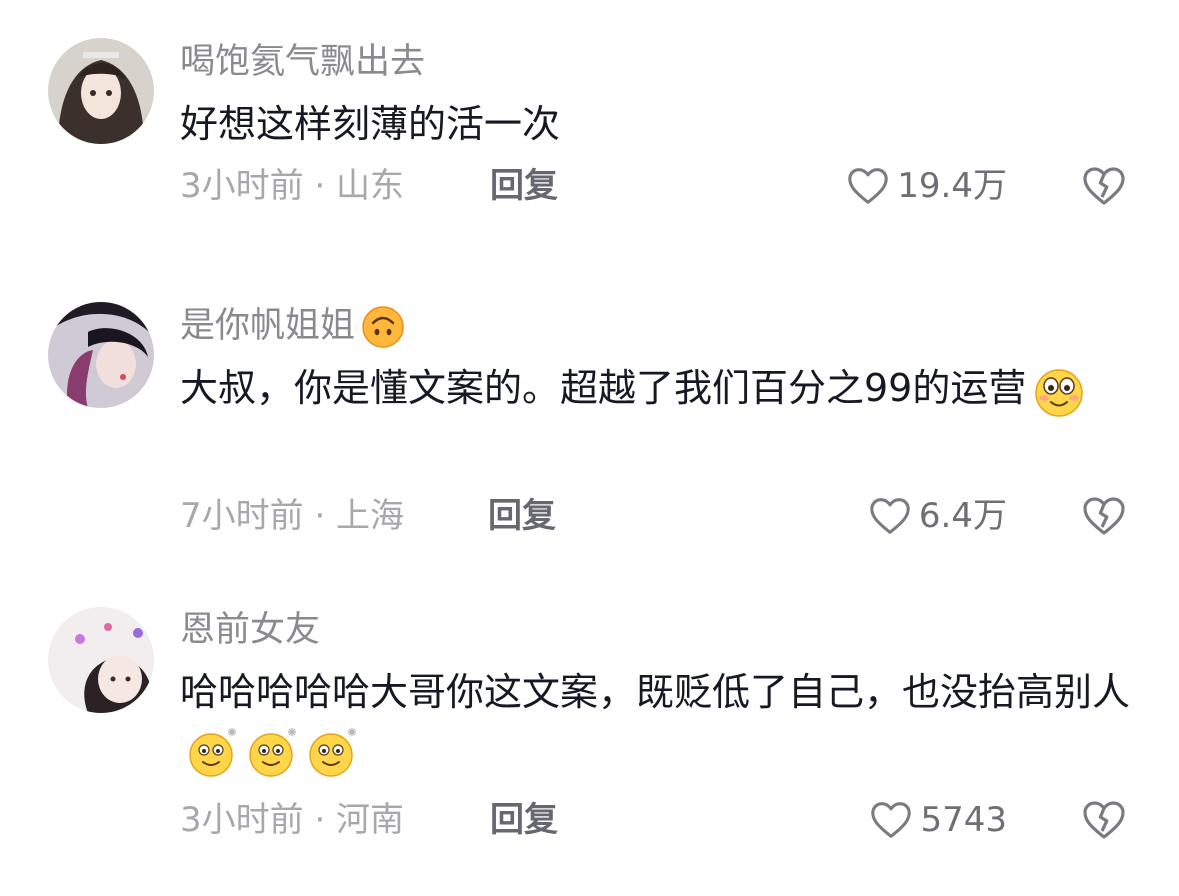 This screenshot has height=896, width=1179. What do you see at coordinates (891, 820) in the screenshot?
I see `heart-outline-icon` at bounding box center [891, 820].